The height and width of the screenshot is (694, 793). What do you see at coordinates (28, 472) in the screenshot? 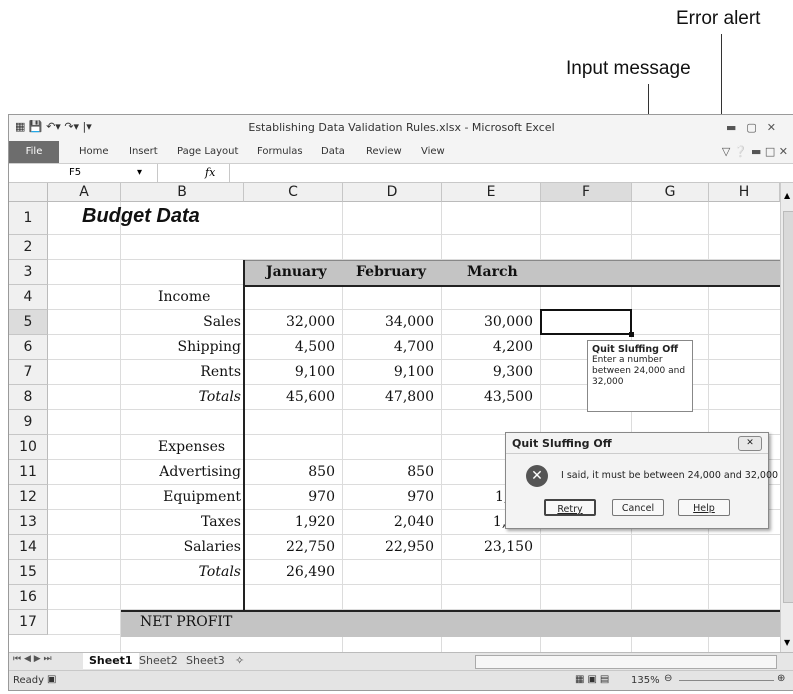
I see `row-header: 11` at bounding box center [28, 472].